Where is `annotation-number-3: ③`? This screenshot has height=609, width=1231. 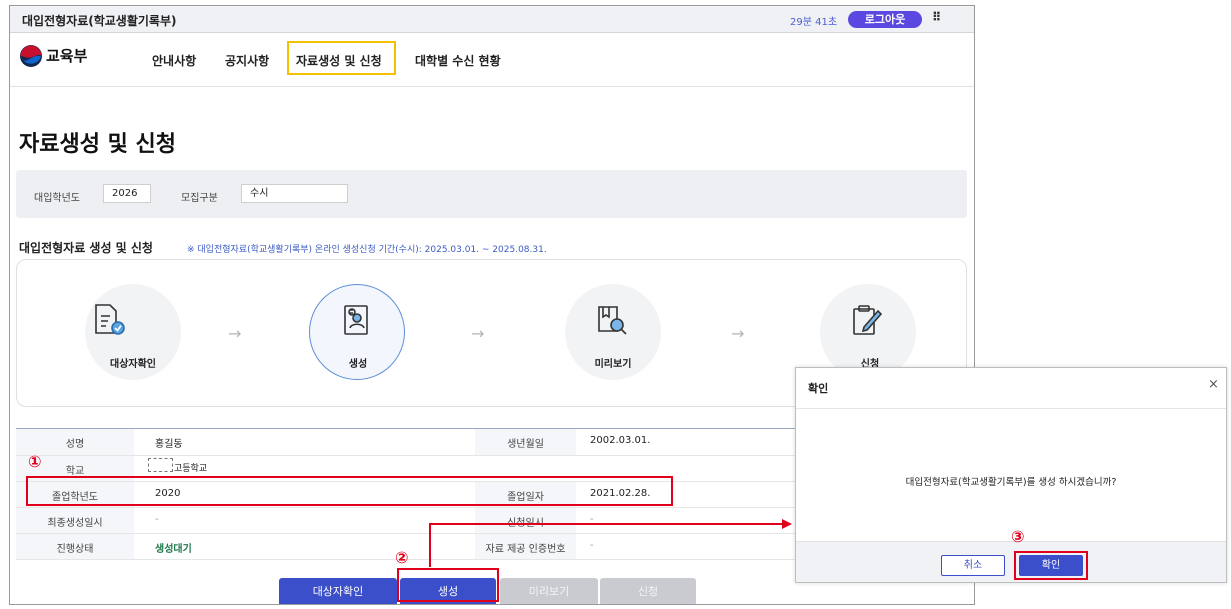
annotation-number-3: ③ is located at coordinates (1018, 536).